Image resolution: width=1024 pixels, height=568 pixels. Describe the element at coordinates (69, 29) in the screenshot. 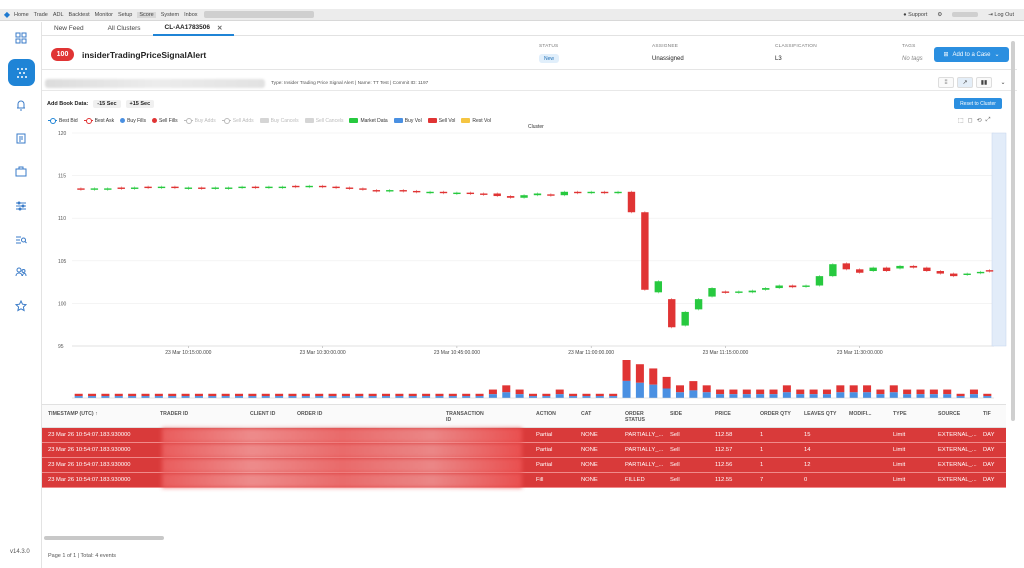

I see `tab-new-feed: New Feed` at that location.